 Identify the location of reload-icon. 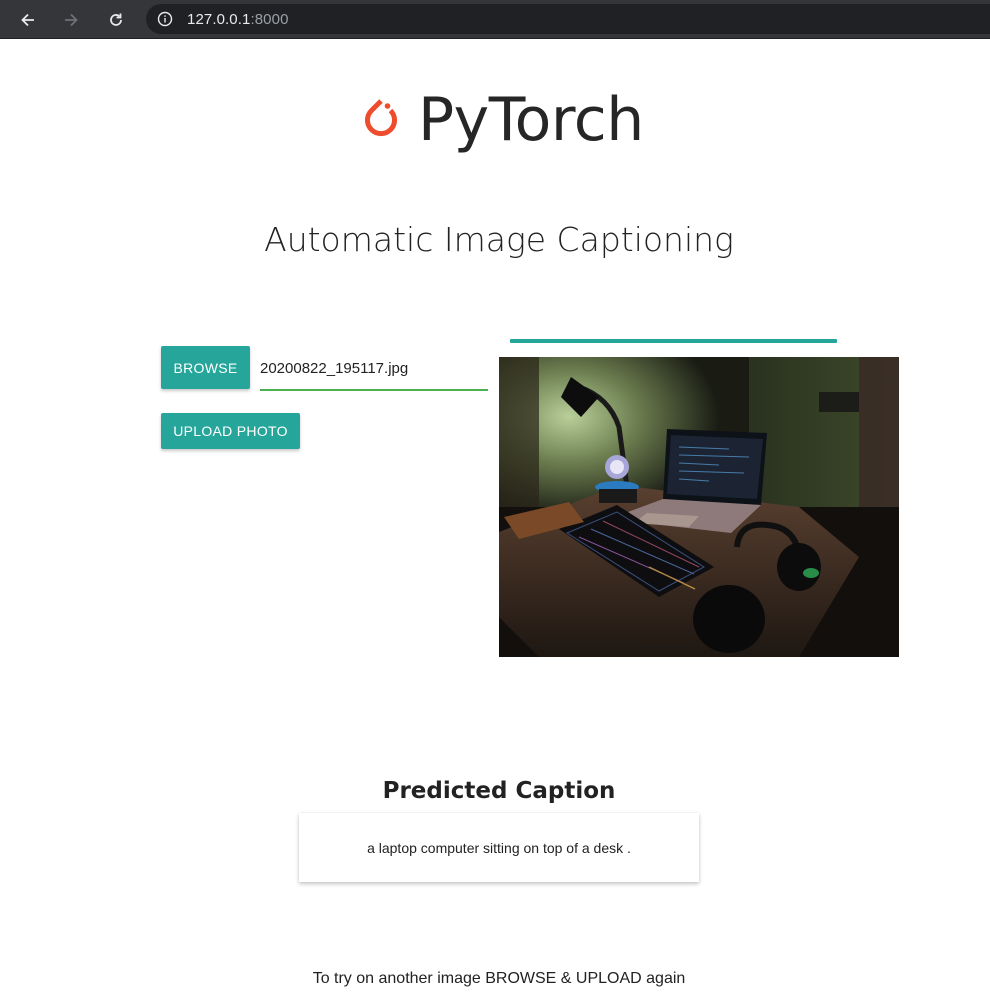
(116, 20).